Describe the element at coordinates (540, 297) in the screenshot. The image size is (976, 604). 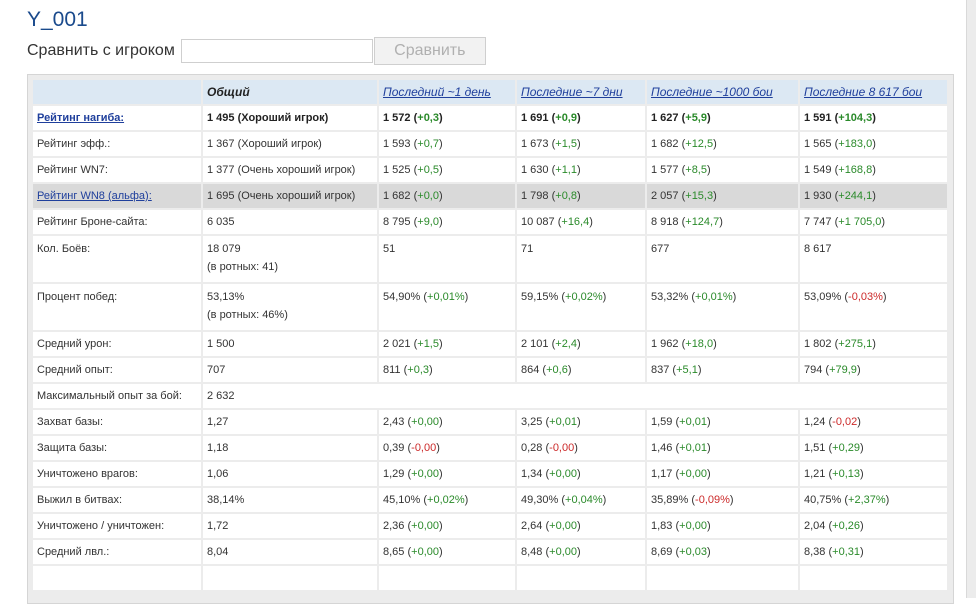
I see `cell-value: 59,15%` at that location.